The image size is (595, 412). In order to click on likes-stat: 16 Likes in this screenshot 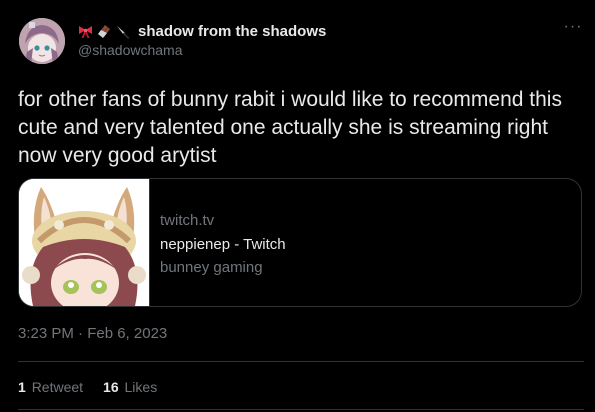, I will do `click(130, 387)`.